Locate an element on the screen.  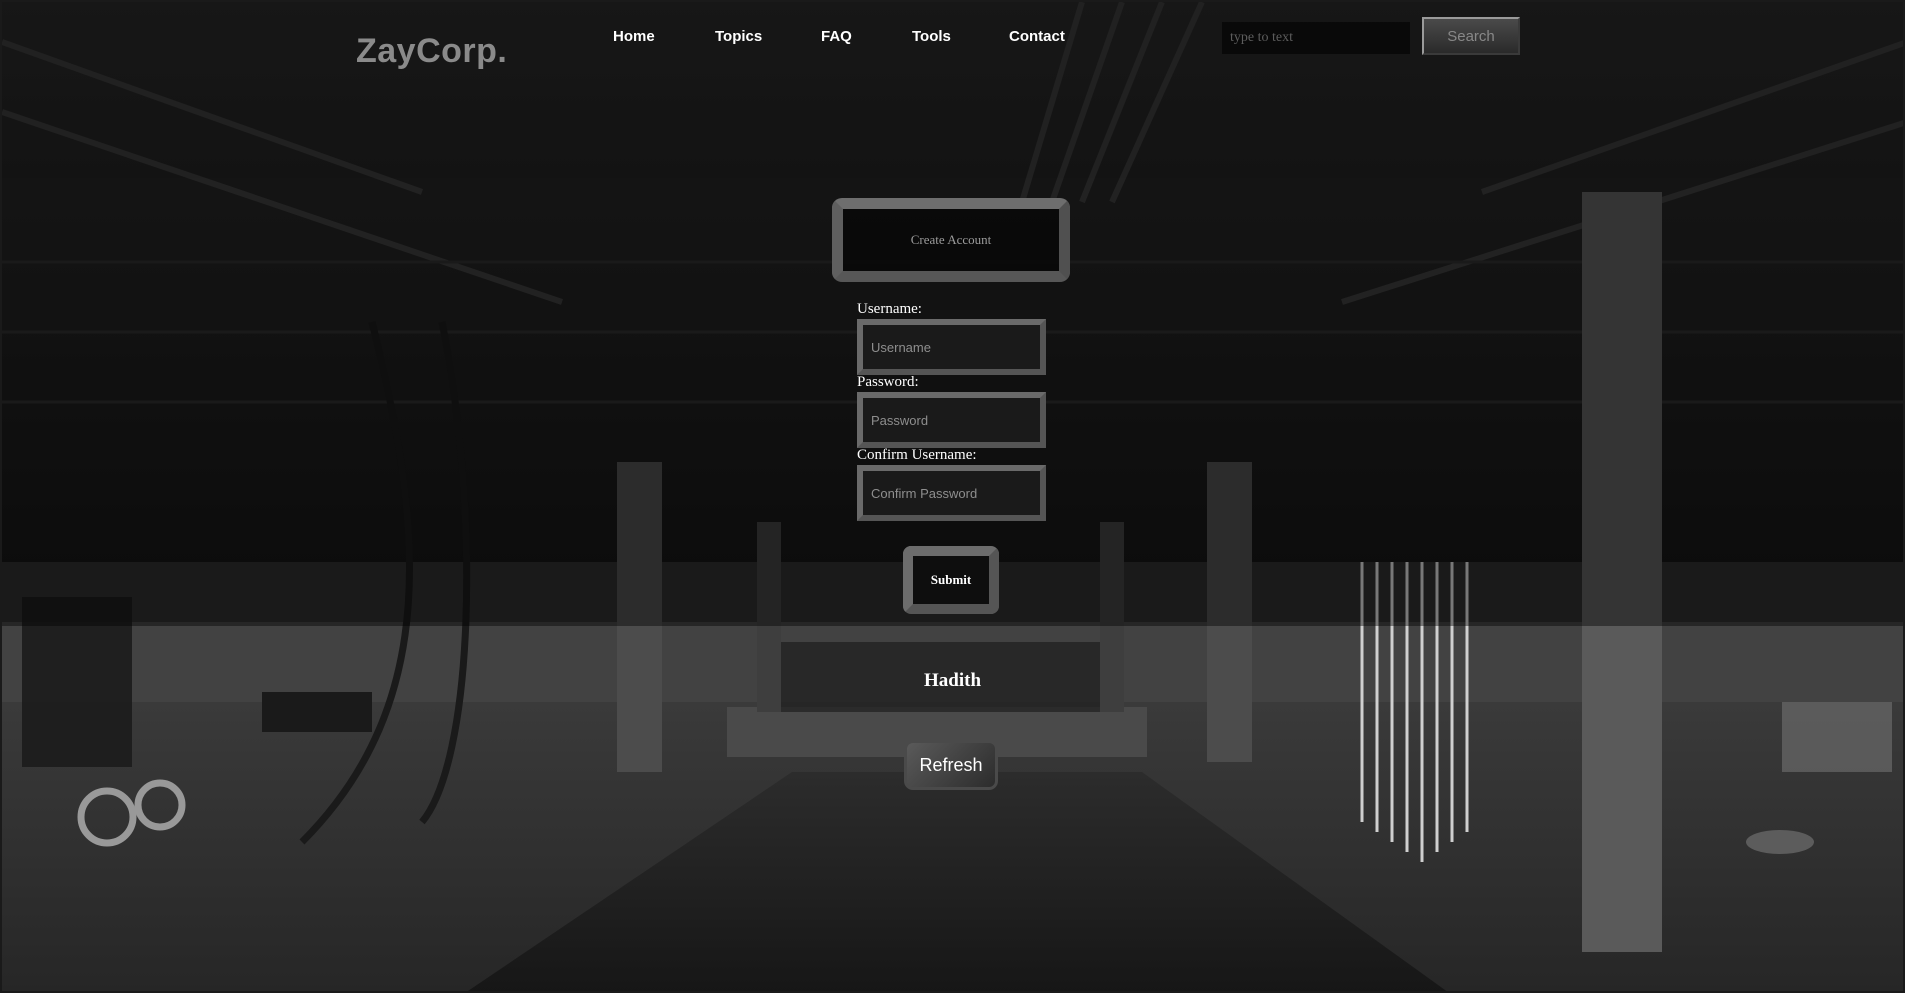
nav-tools: Tools is located at coordinates (931, 36).